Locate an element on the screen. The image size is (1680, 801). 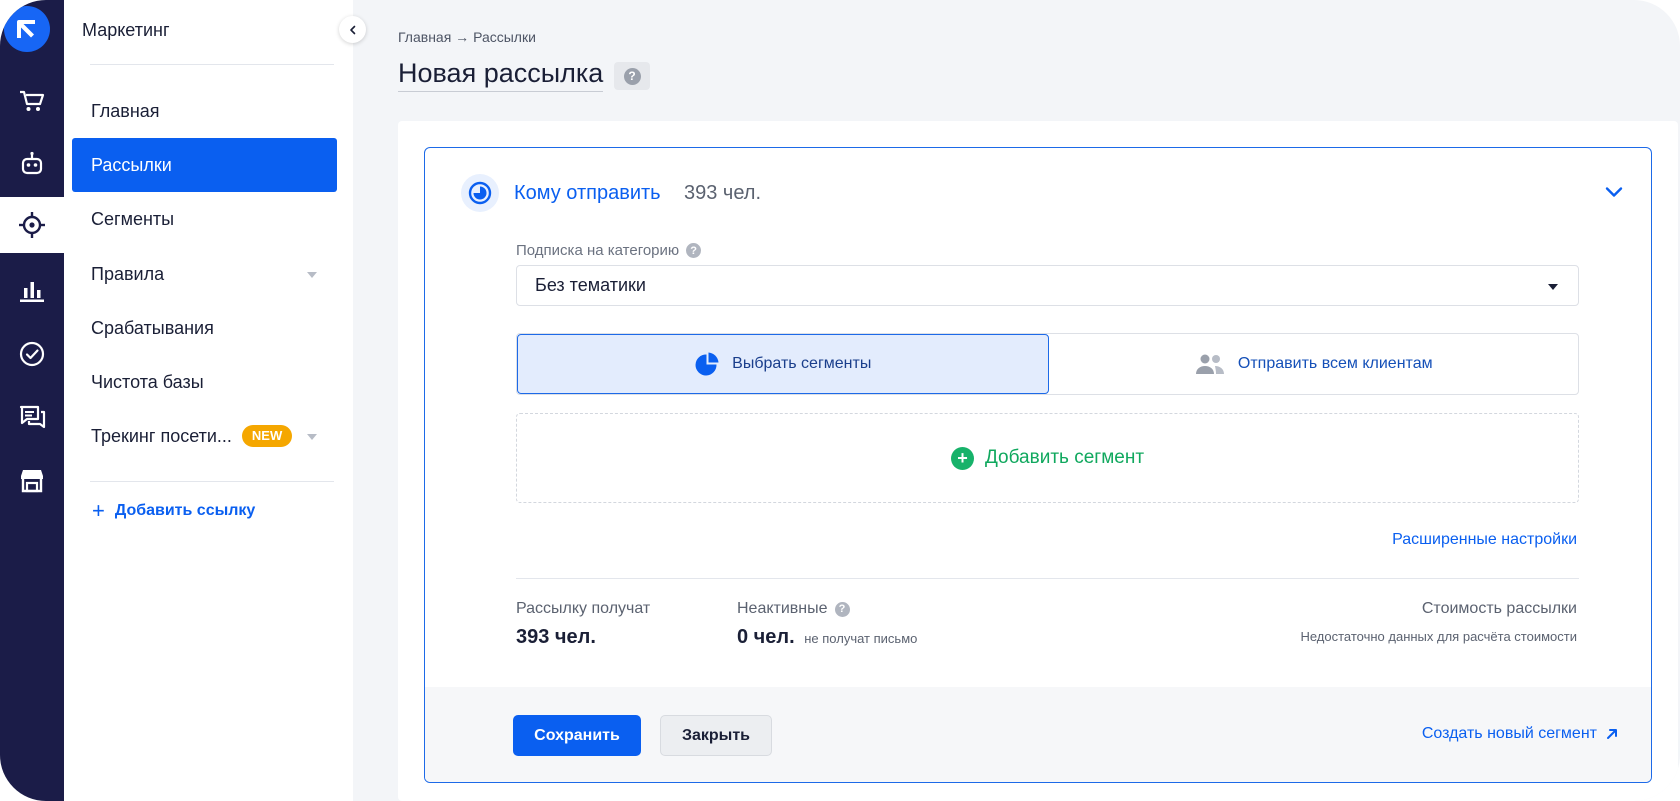
target-icon is located at coordinates (32, 225).